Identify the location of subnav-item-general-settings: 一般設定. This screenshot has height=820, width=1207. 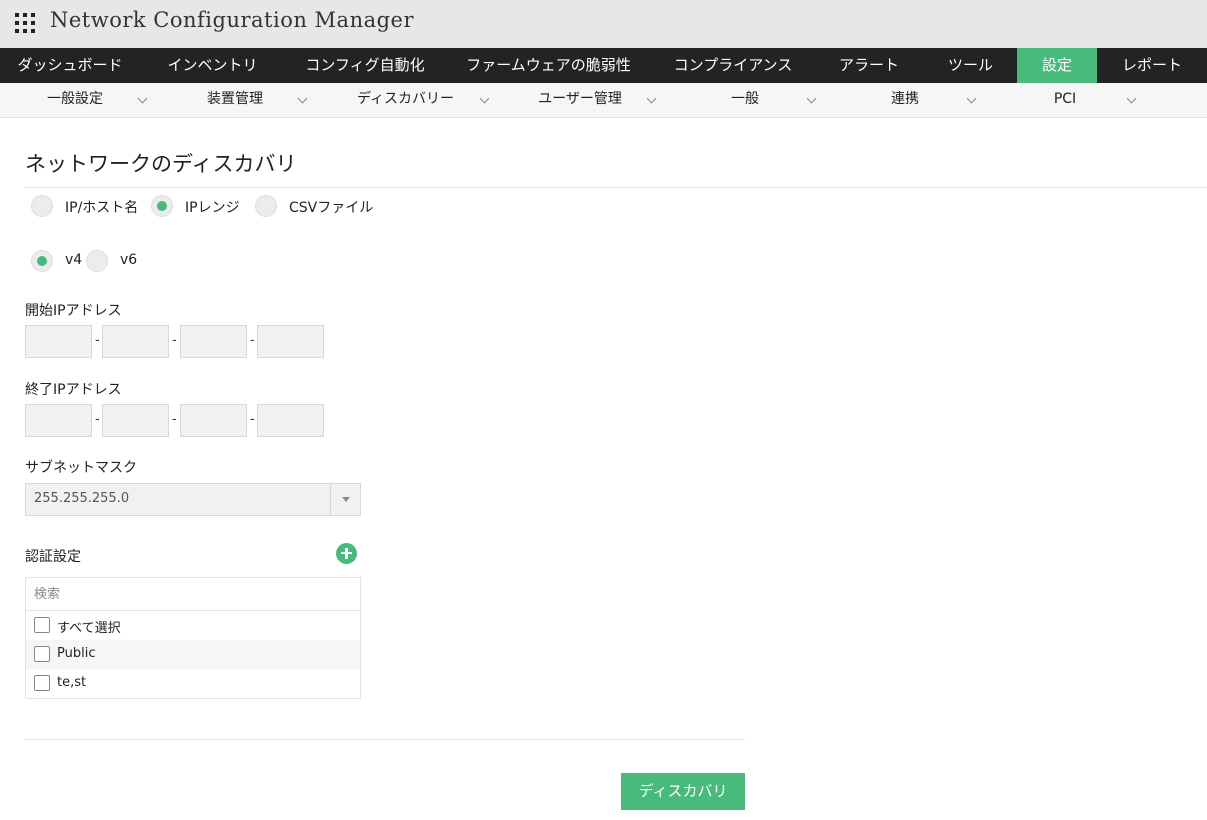
(95, 100).